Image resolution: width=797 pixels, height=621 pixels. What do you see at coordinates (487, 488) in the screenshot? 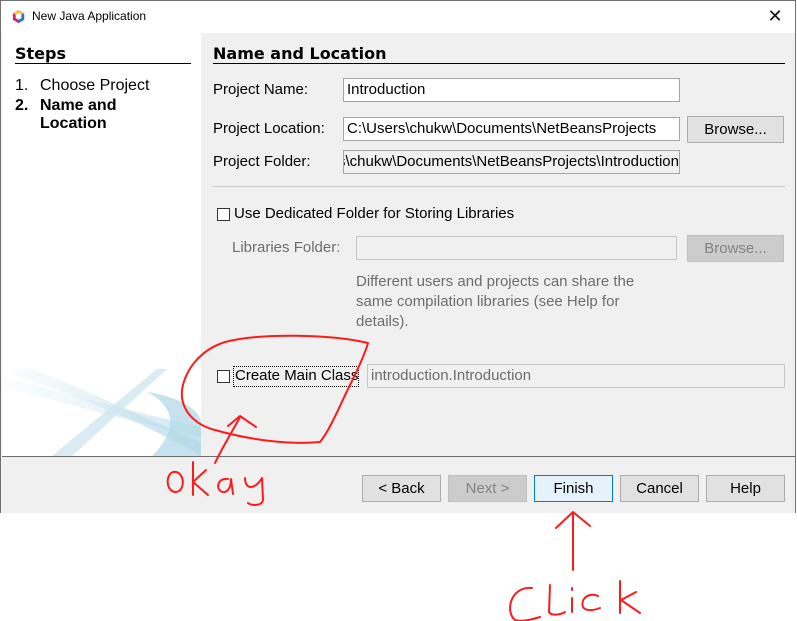
I see `next-button: Next >` at bounding box center [487, 488].